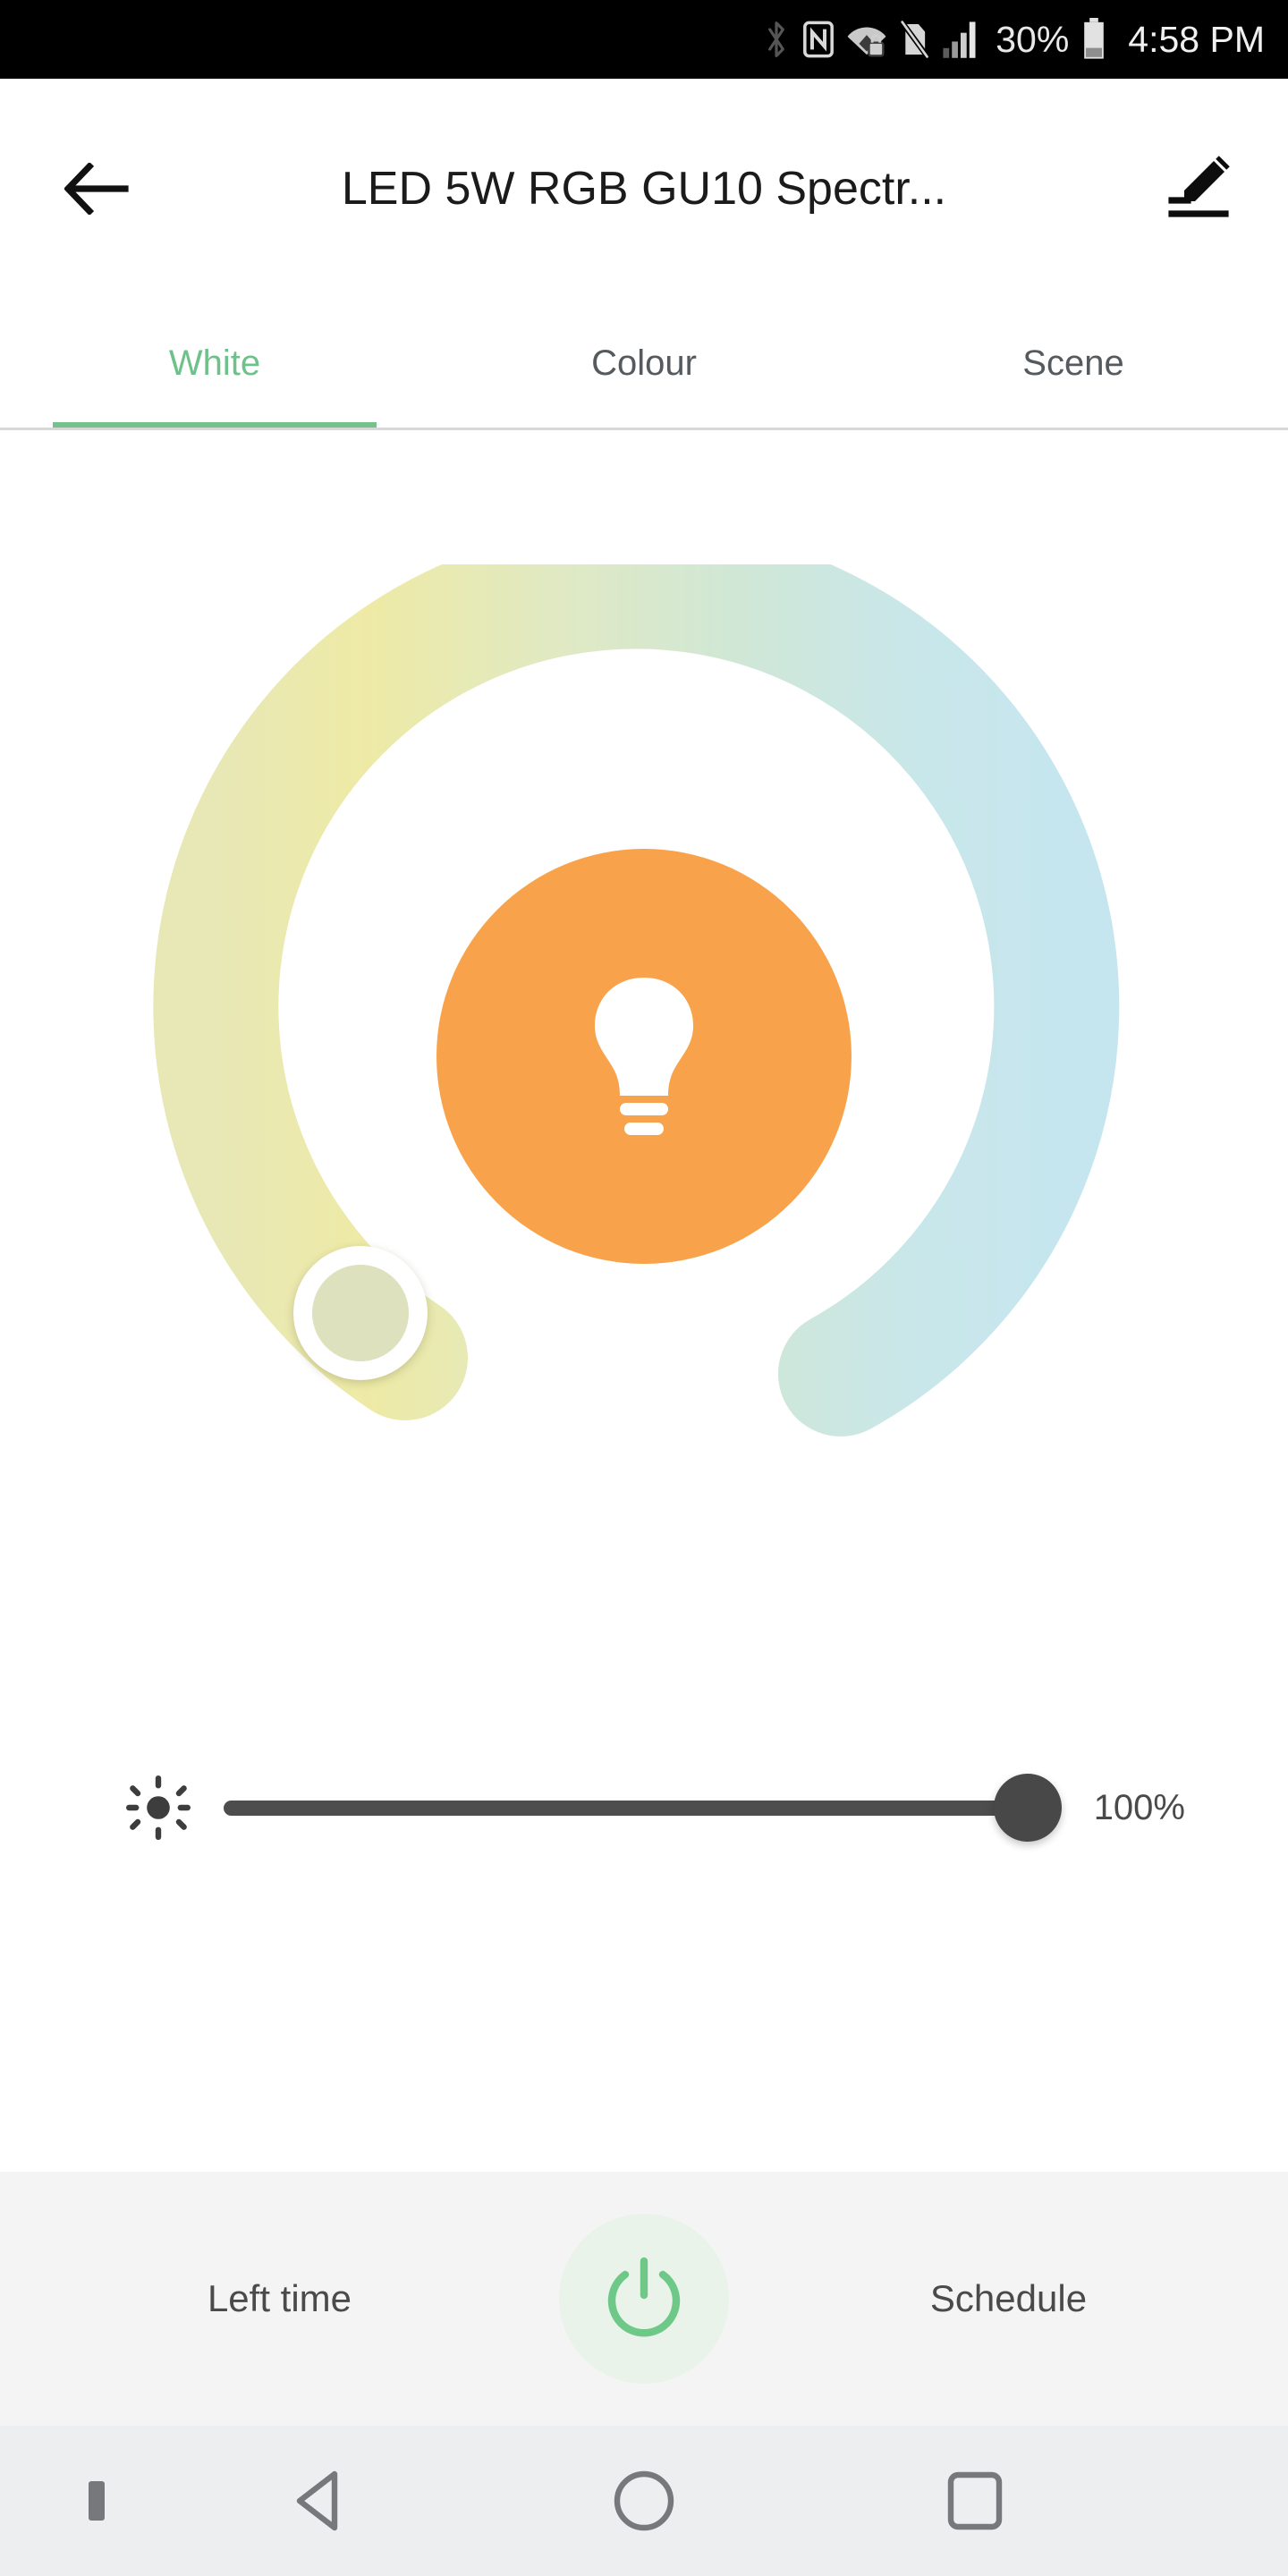 This screenshot has height=2576, width=1288. Describe the element at coordinates (1094, 38) in the screenshot. I see `battery-icon` at that location.